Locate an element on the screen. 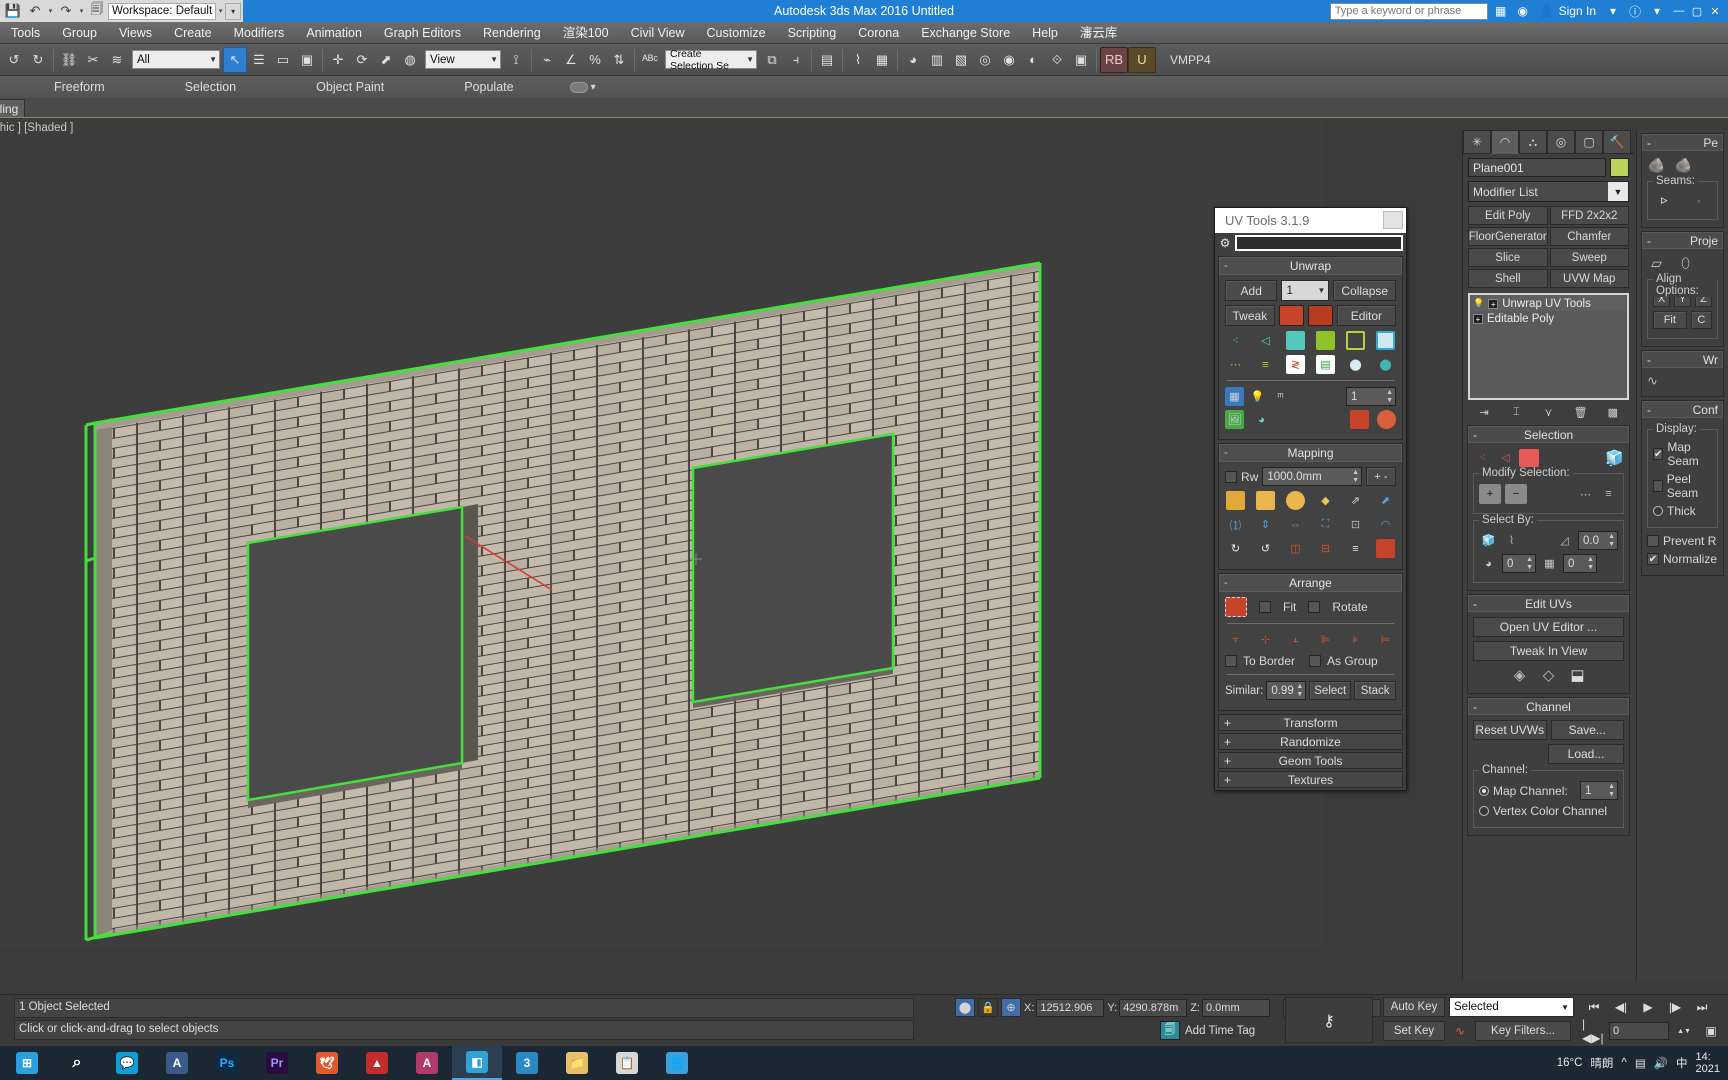  shrink-selection-icon: − is located at coordinates (1516, 494).